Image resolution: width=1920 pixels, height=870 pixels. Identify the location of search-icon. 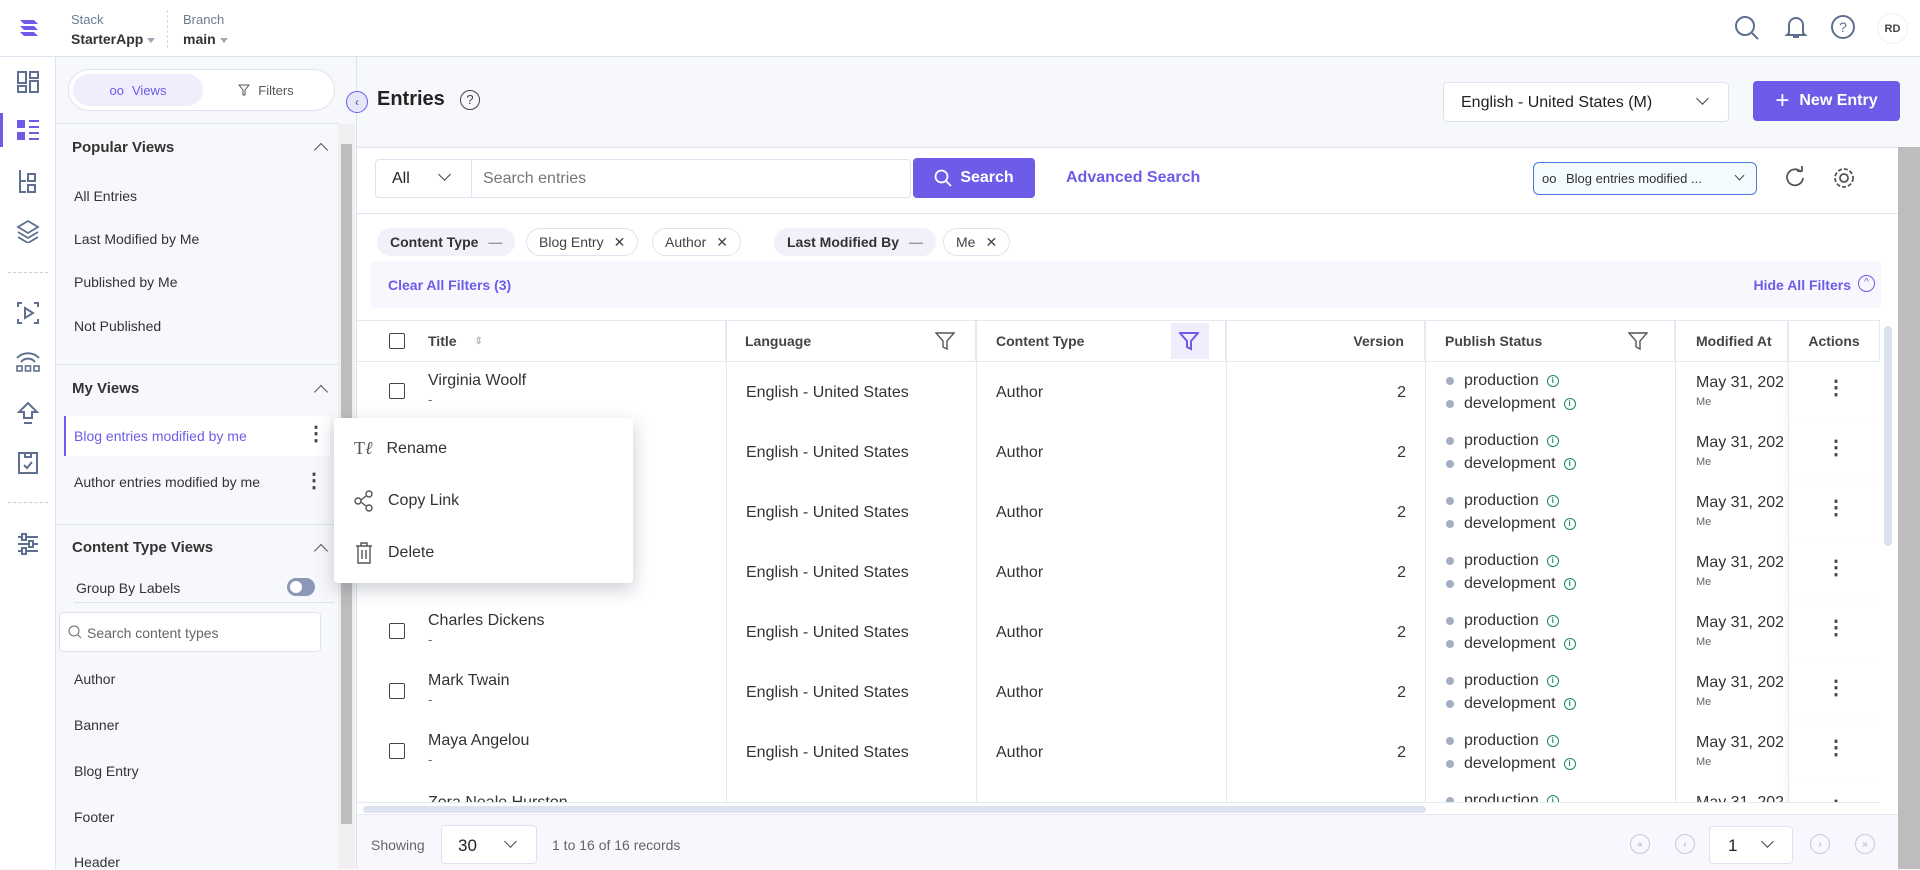
(1747, 28).